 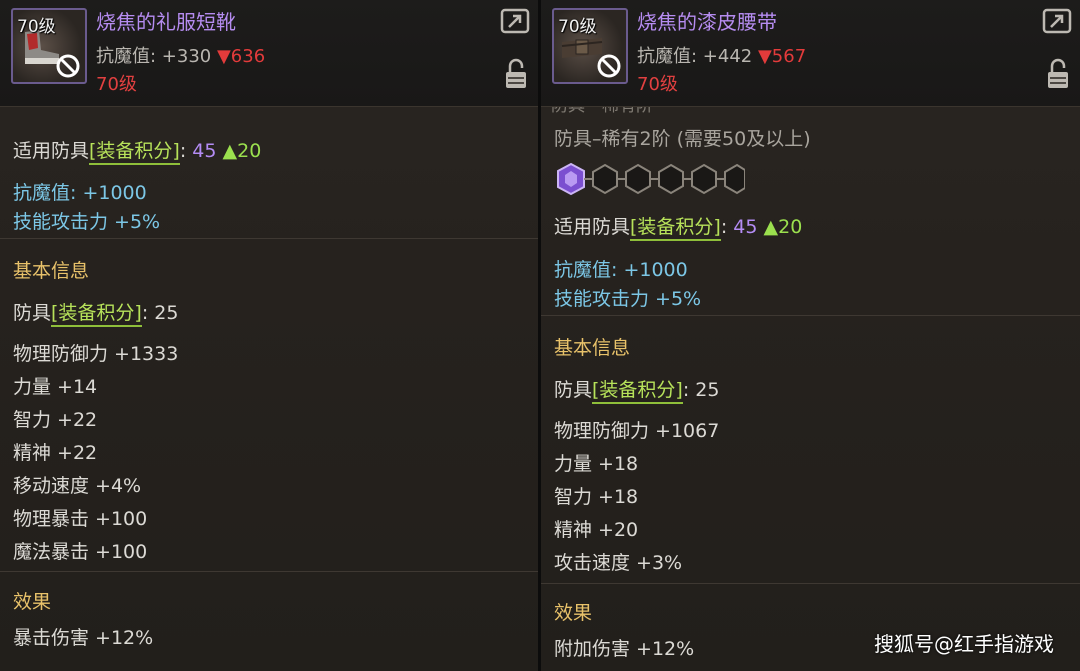 I want to click on resist-down: ▼636, so click(x=241, y=56).